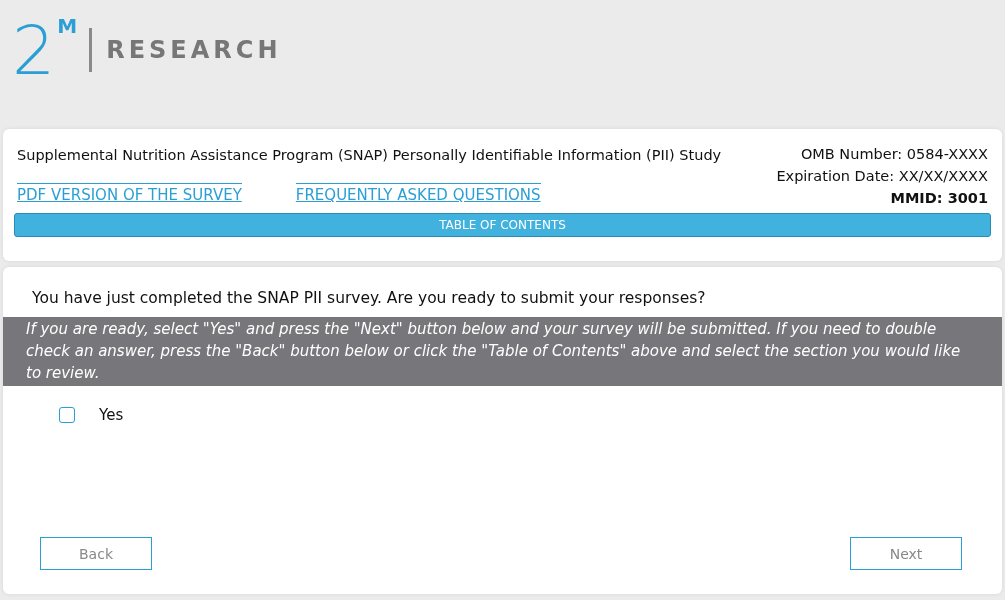  I want to click on omb-number: OMB Number: 0584-XXXX, so click(893, 154).